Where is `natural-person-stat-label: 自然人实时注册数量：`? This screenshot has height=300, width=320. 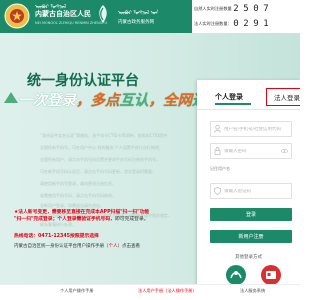
natural-person-stat-label: 自然人实时注册数量： is located at coordinates (215, 8).